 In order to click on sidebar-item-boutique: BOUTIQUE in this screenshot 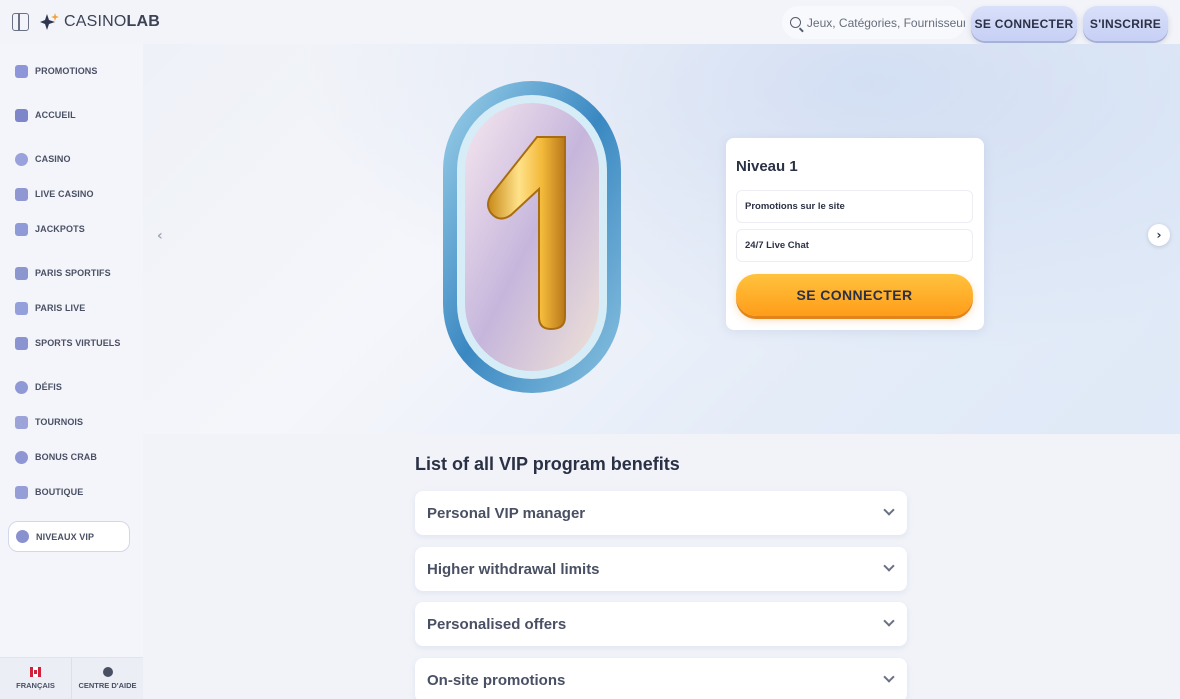, I will do `click(69, 492)`.